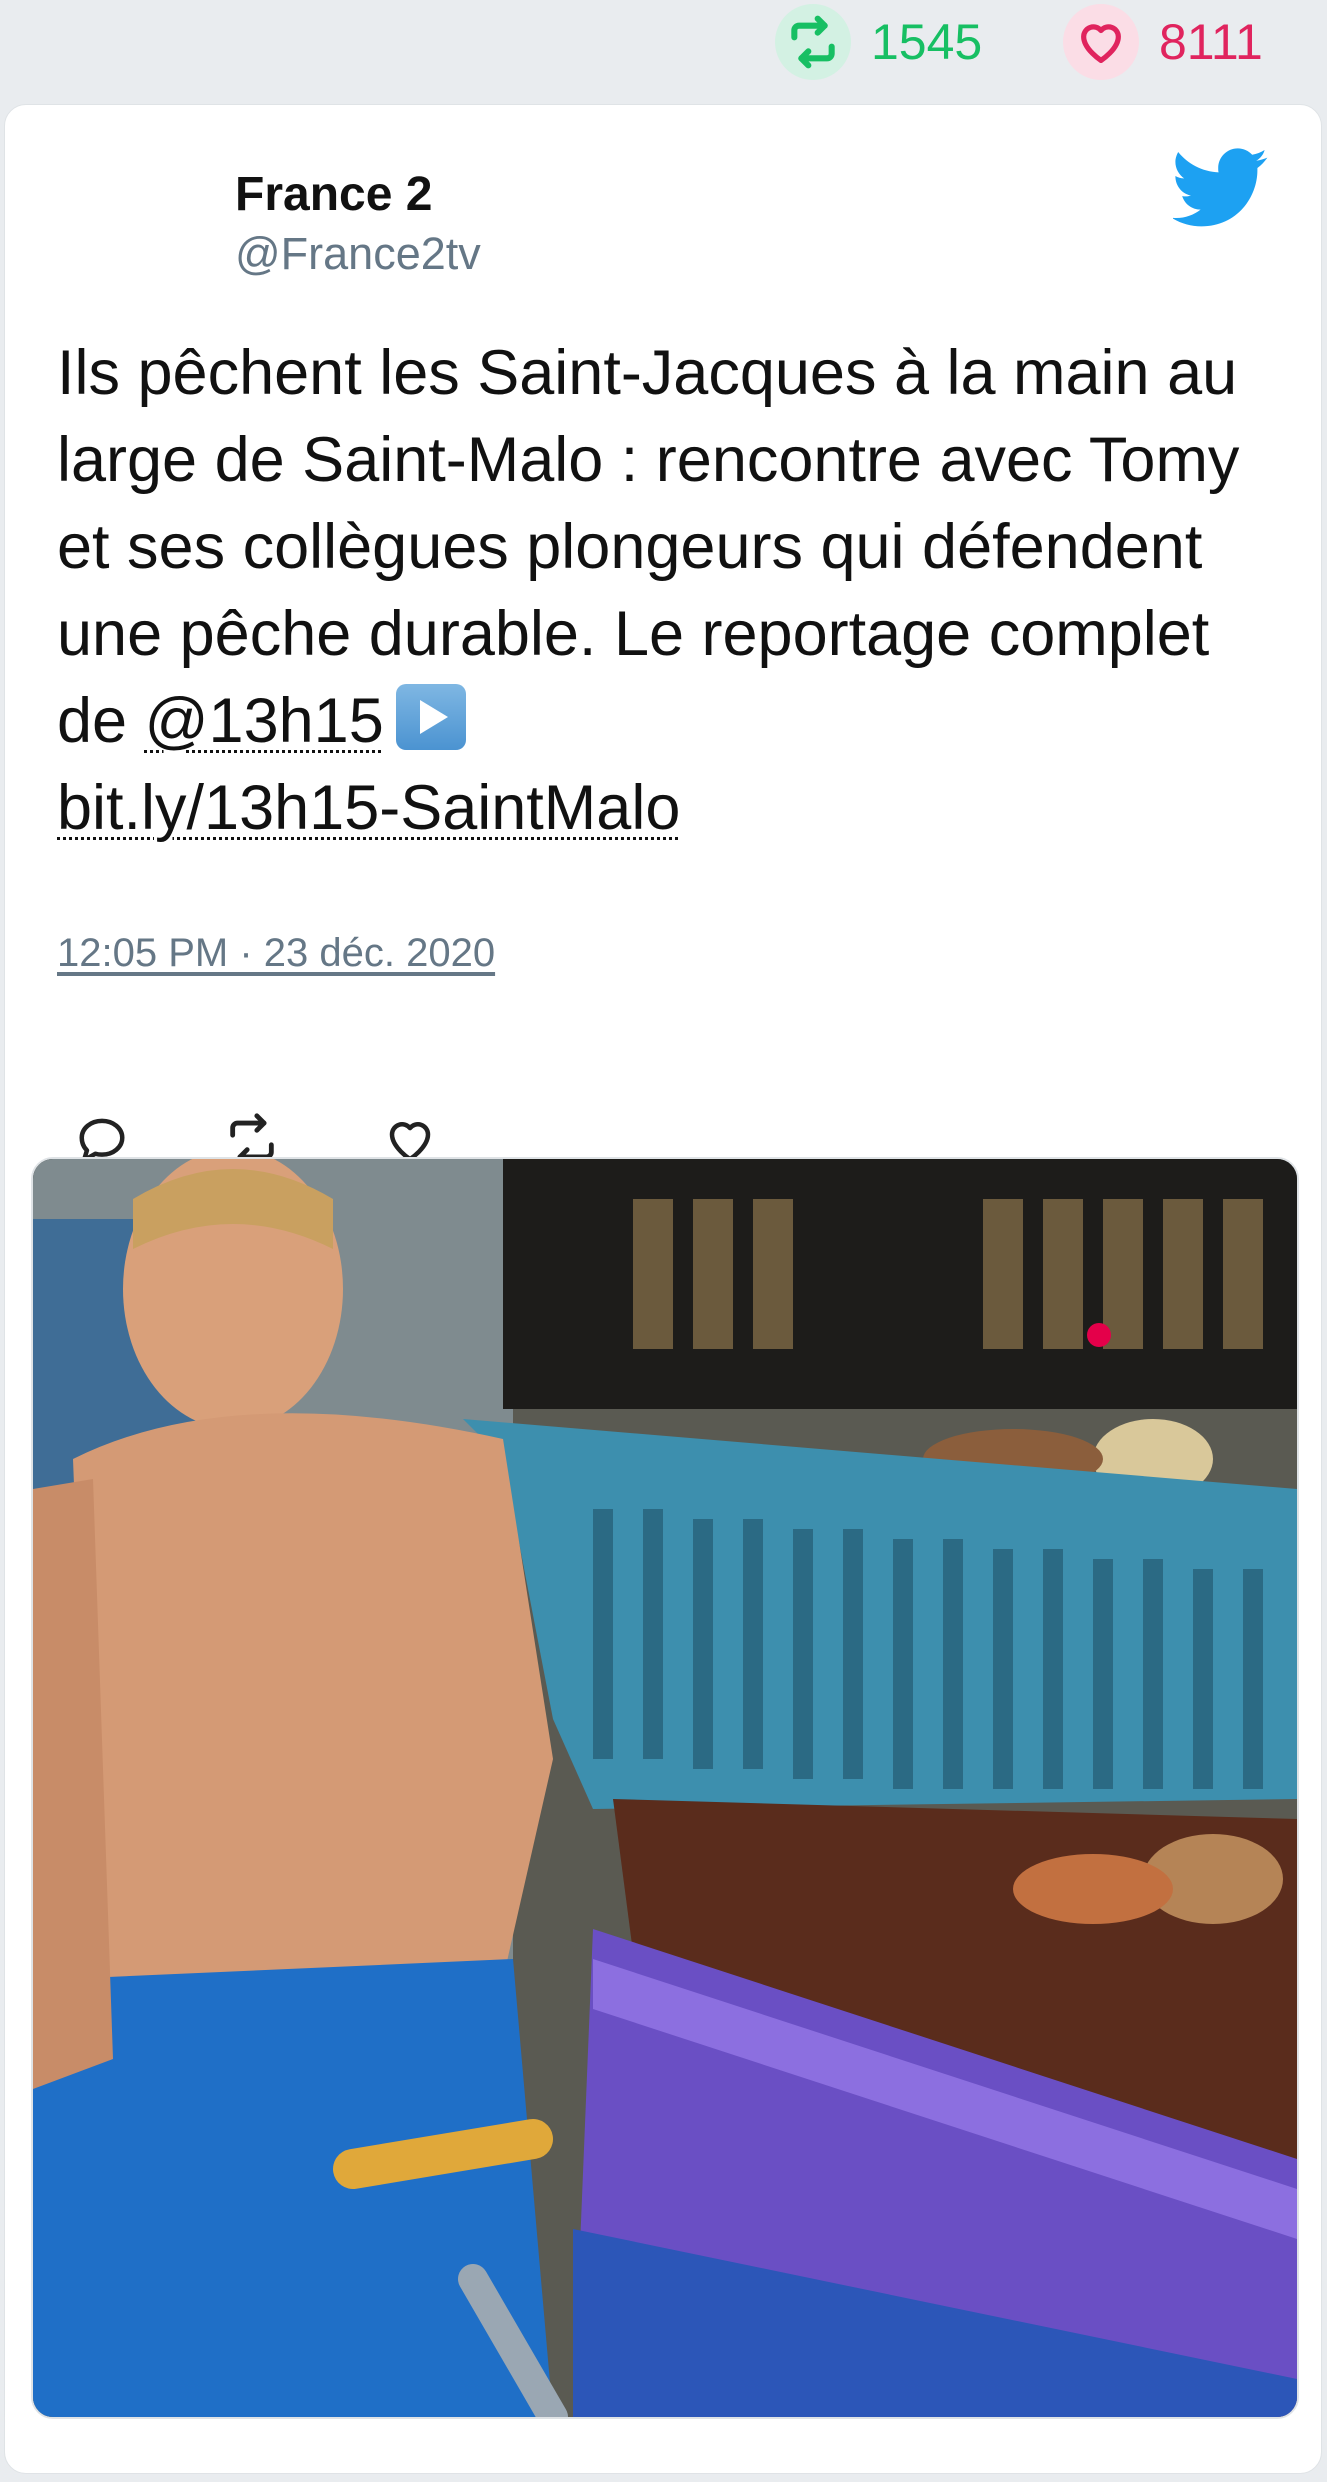  I want to click on author-handle: @France2tv, so click(358, 253).